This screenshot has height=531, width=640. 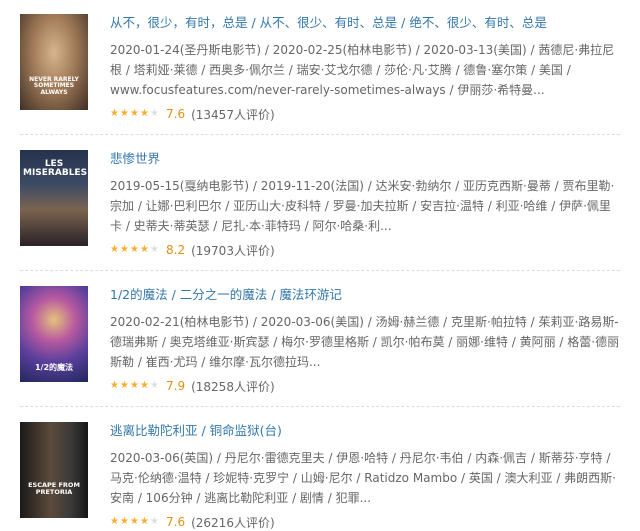 I want to click on movie-poster: ESCAPE FROM PRETORIA, so click(x=54, y=470).